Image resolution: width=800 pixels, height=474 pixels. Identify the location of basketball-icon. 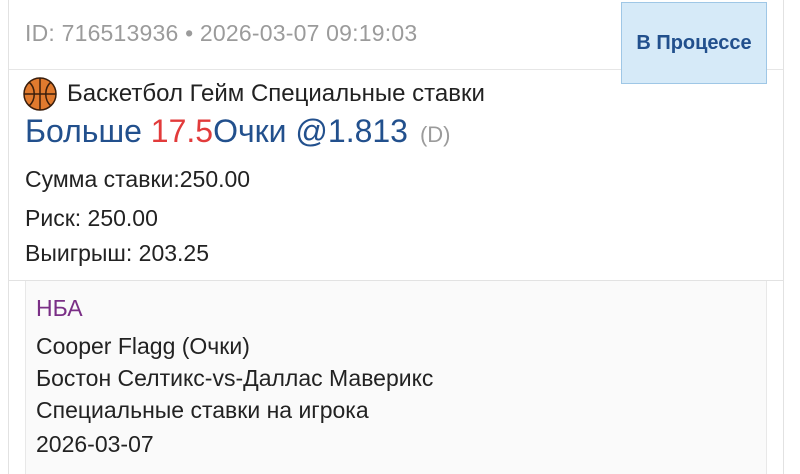
(40, 94).